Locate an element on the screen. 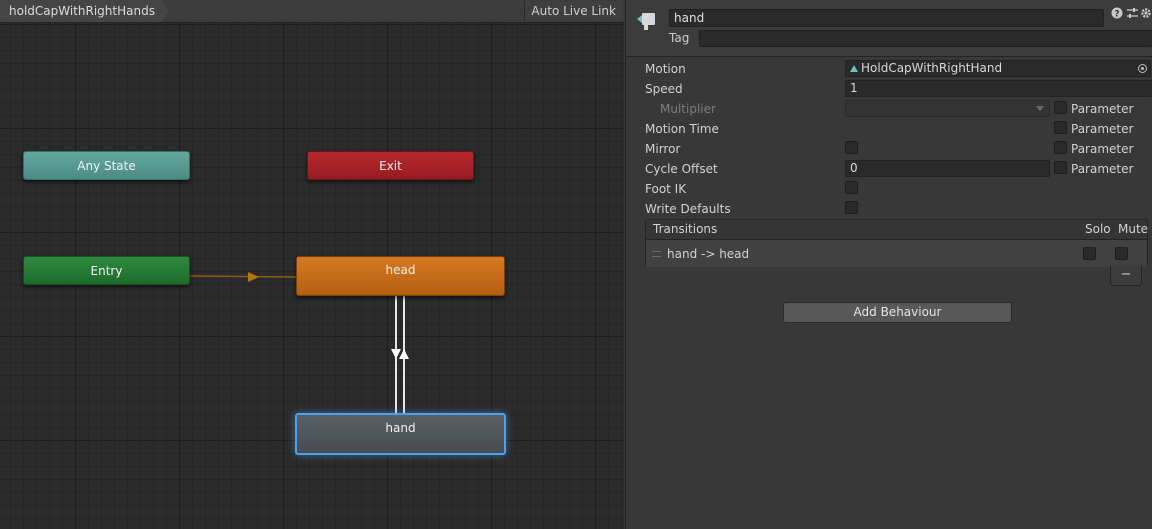 The height and width of the screenshot is (529, 1152). transitions-header: Transitions Solo Mute is located at coordinates (897, 230).